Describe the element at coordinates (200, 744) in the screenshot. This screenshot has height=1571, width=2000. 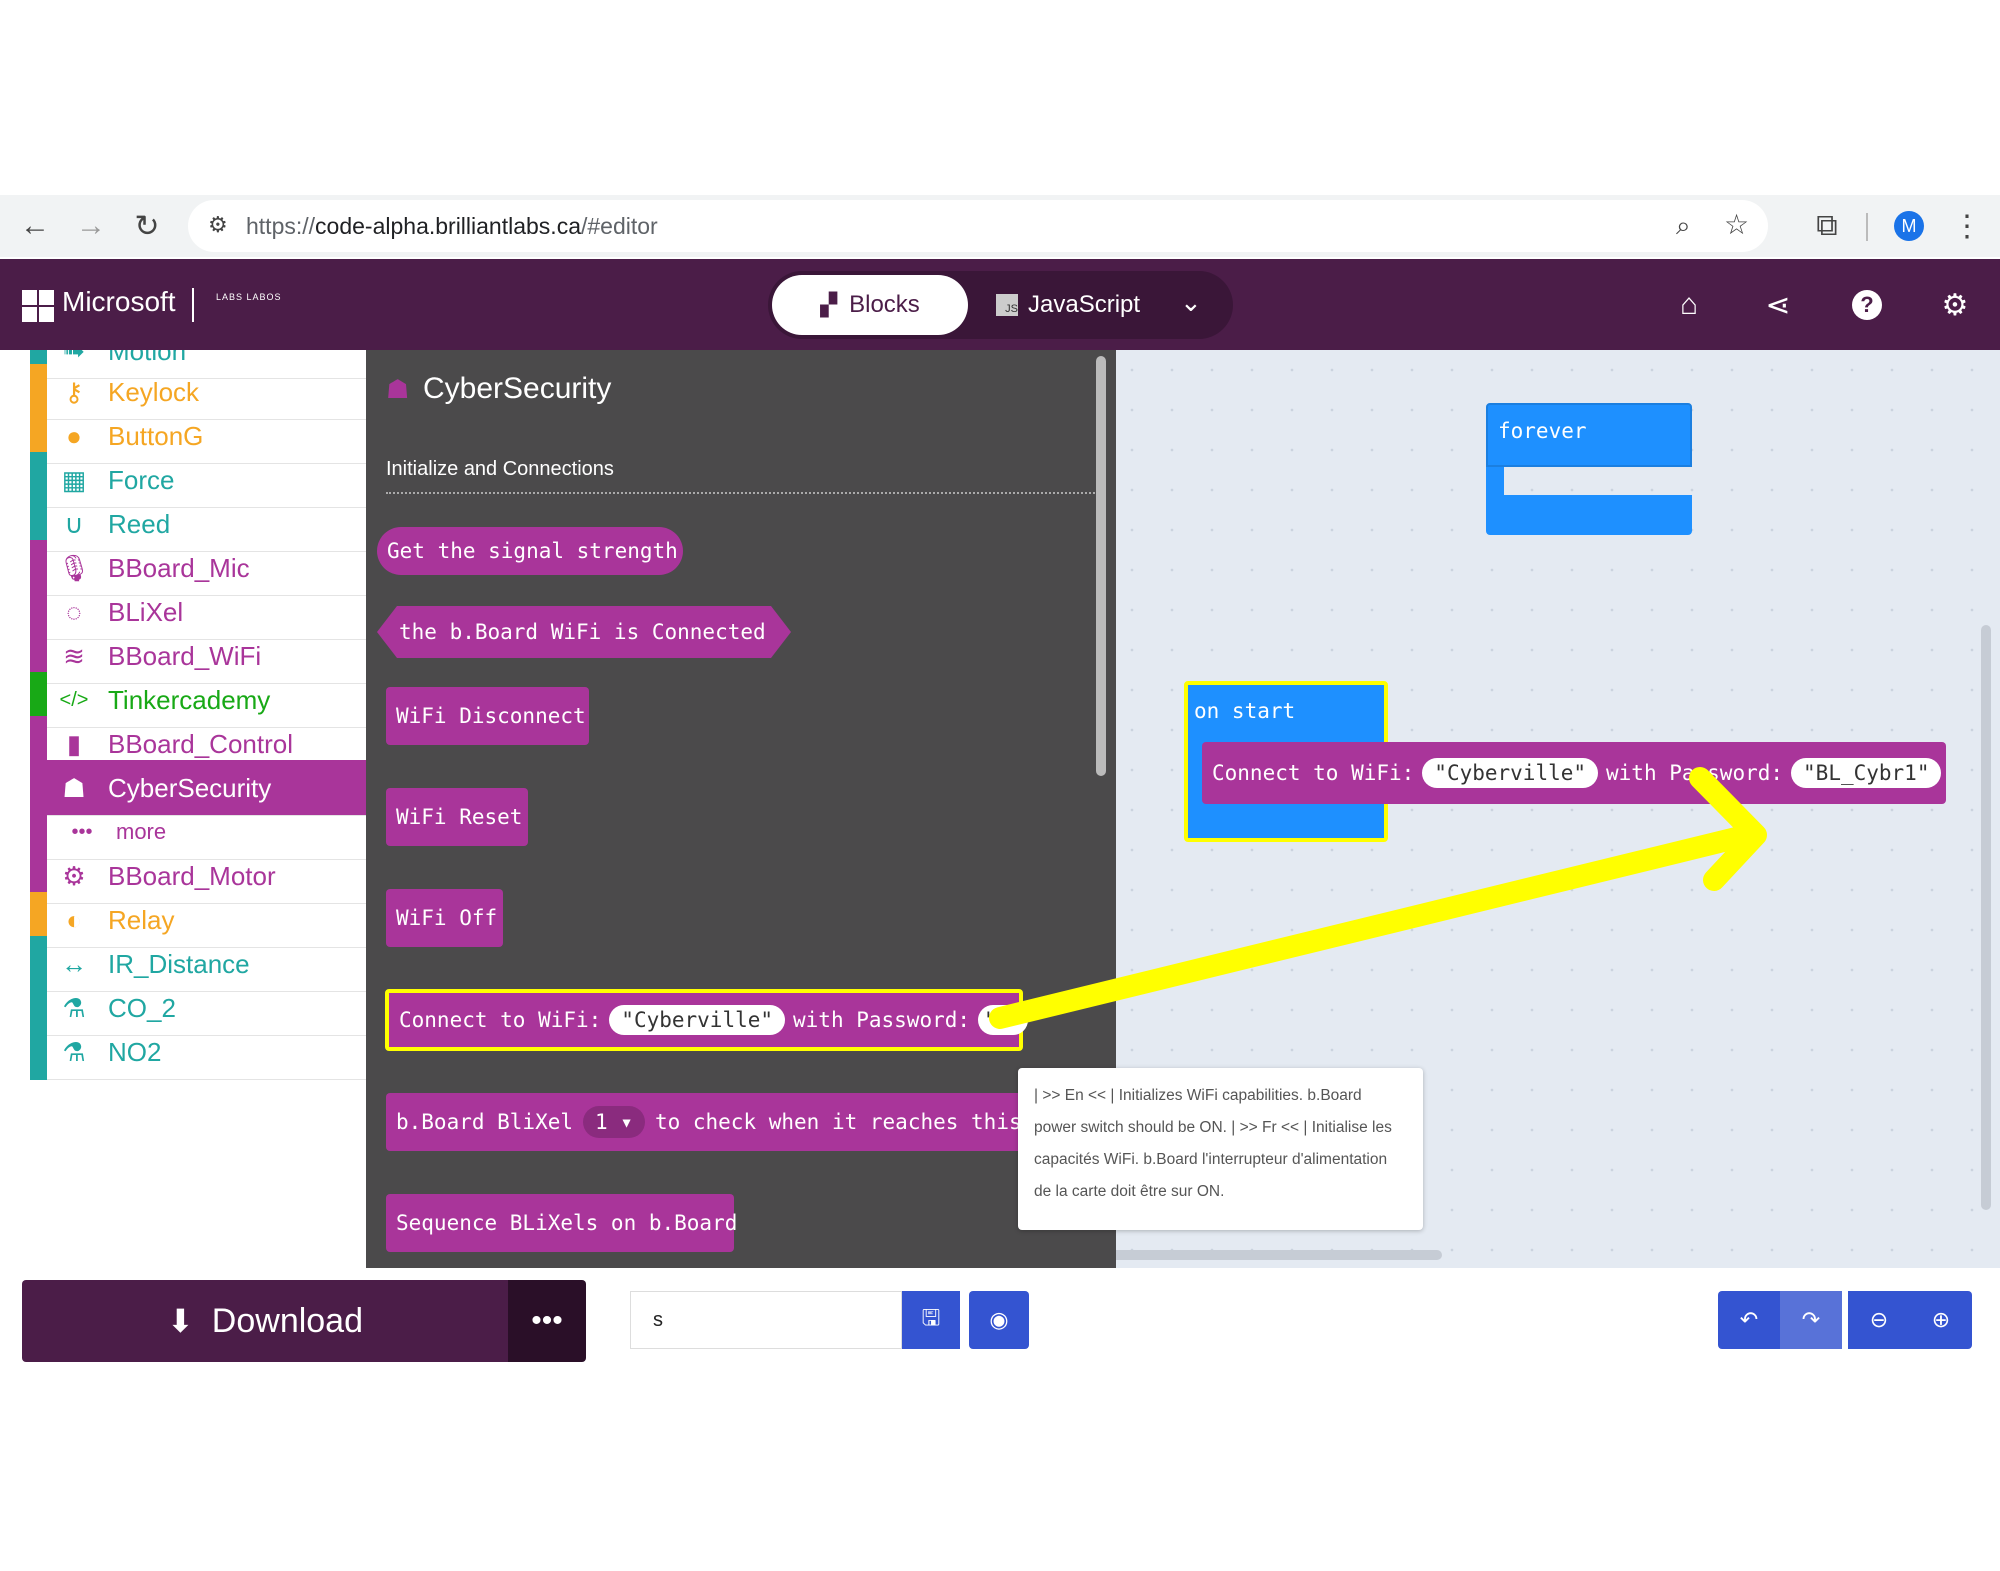
I see `sidebar-item-label: BBoard_Control` at that location.